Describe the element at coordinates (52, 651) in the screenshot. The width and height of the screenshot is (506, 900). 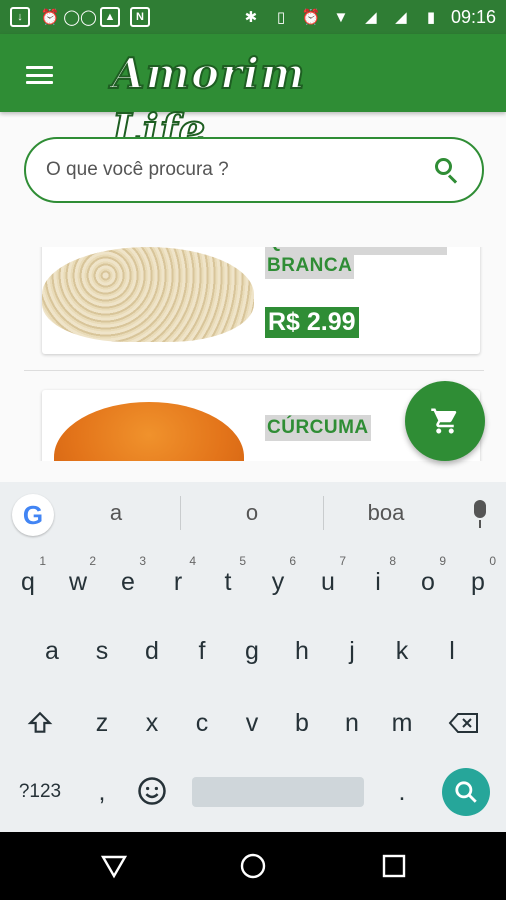
I see `key-a: a` at that location.